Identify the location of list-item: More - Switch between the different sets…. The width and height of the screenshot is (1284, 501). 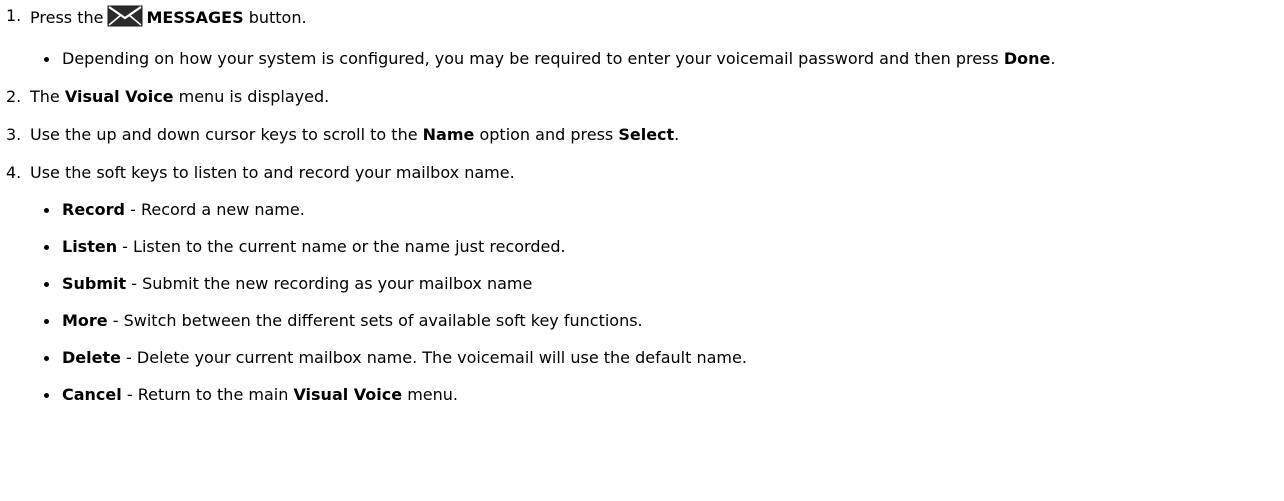
(657, 321).